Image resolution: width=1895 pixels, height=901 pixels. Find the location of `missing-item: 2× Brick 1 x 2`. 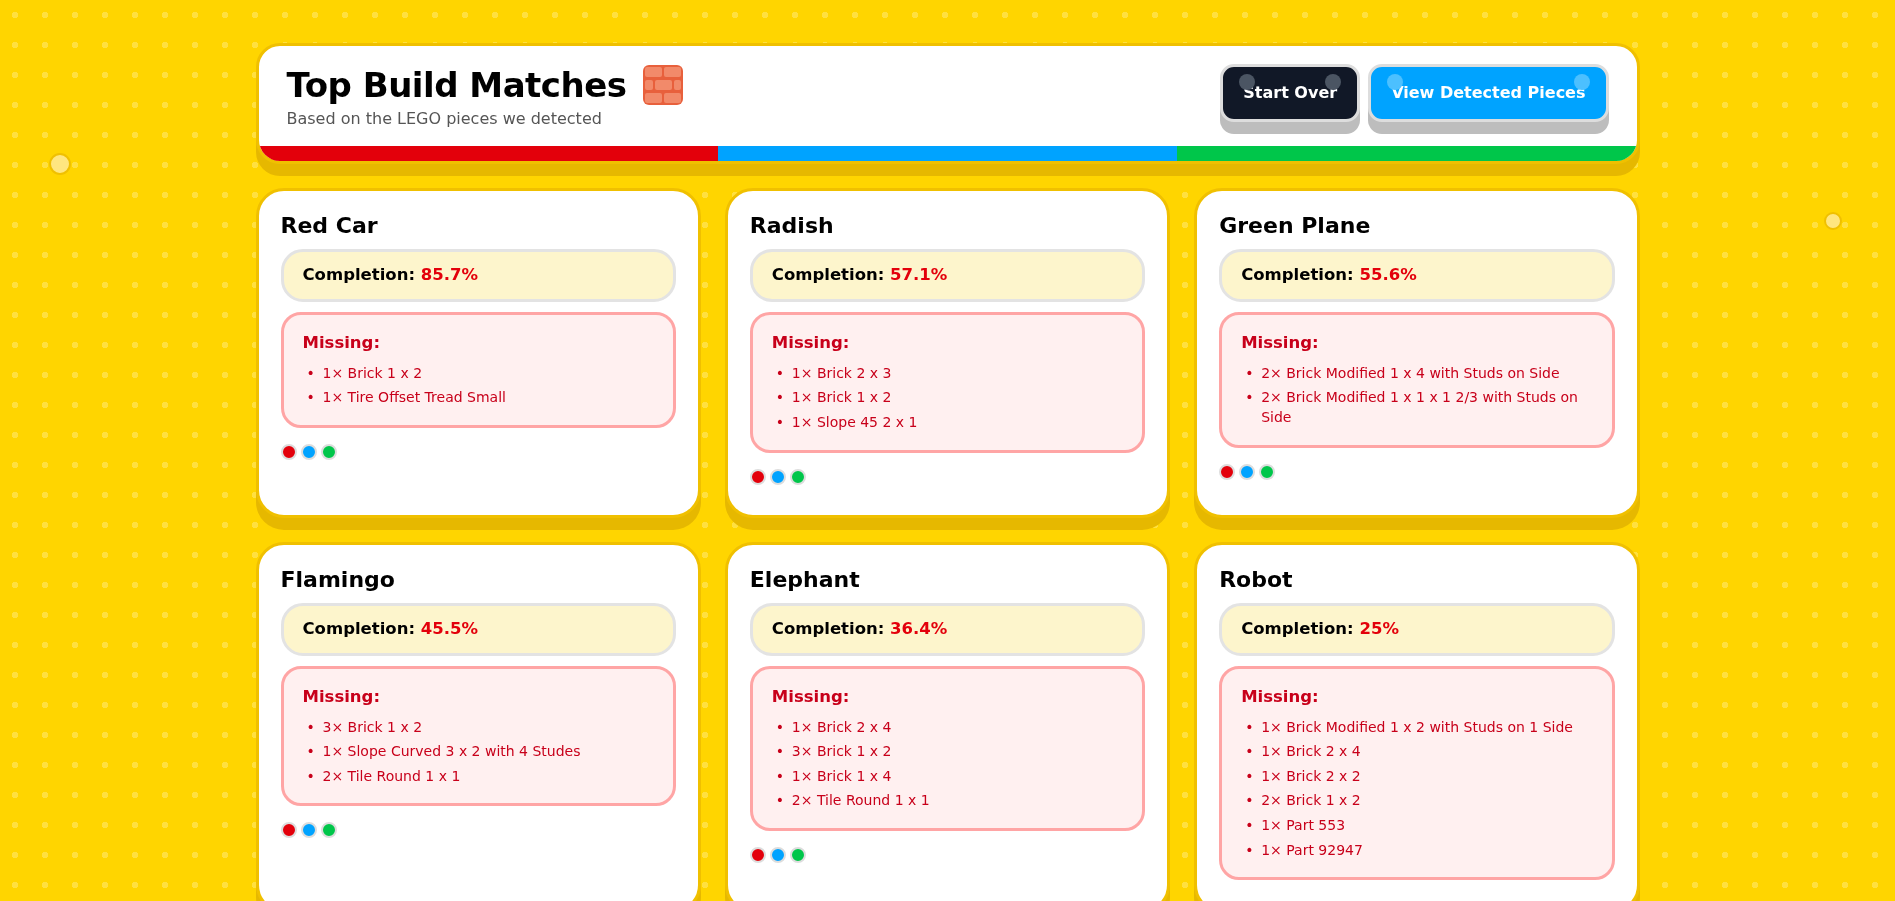

missing-item: 2× Brick 1 x 2 is located at coordinates (1311, 801).